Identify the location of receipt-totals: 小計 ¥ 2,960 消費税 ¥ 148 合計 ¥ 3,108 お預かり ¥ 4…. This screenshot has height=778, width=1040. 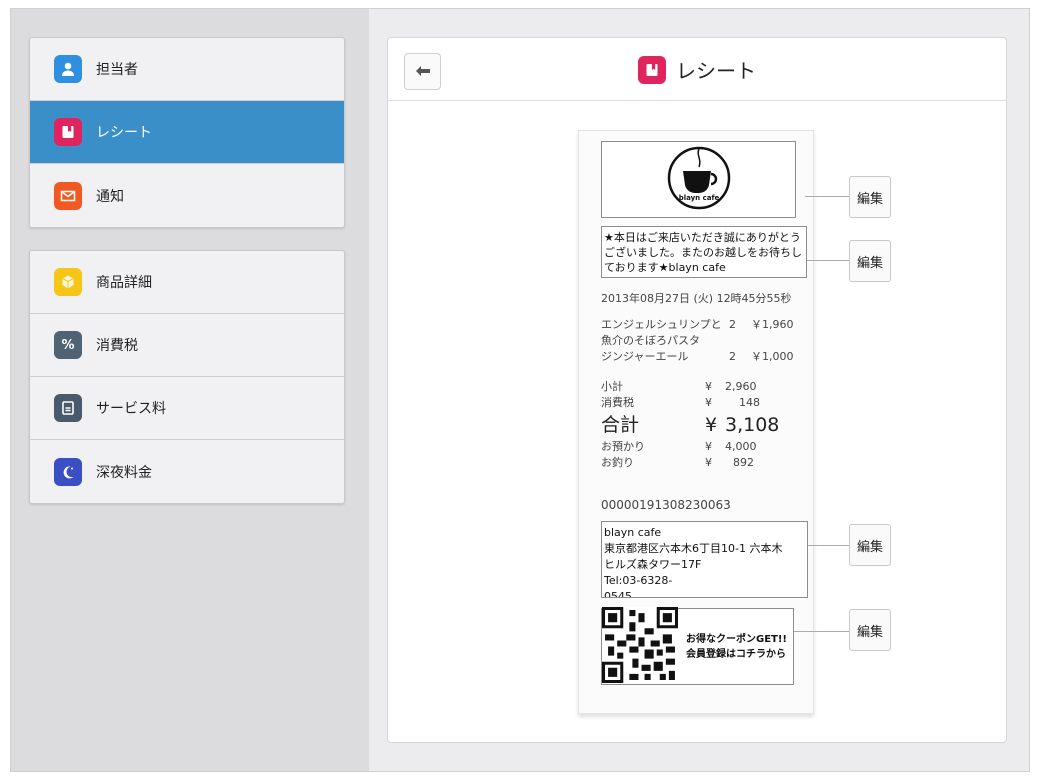
(690, 425).